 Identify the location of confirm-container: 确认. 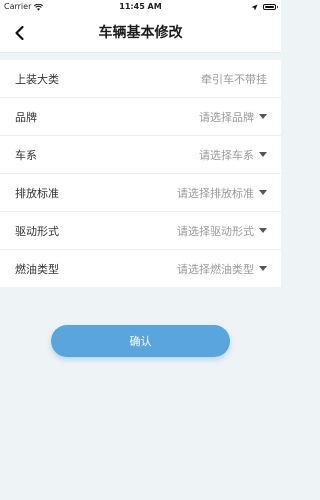
(140, 341).